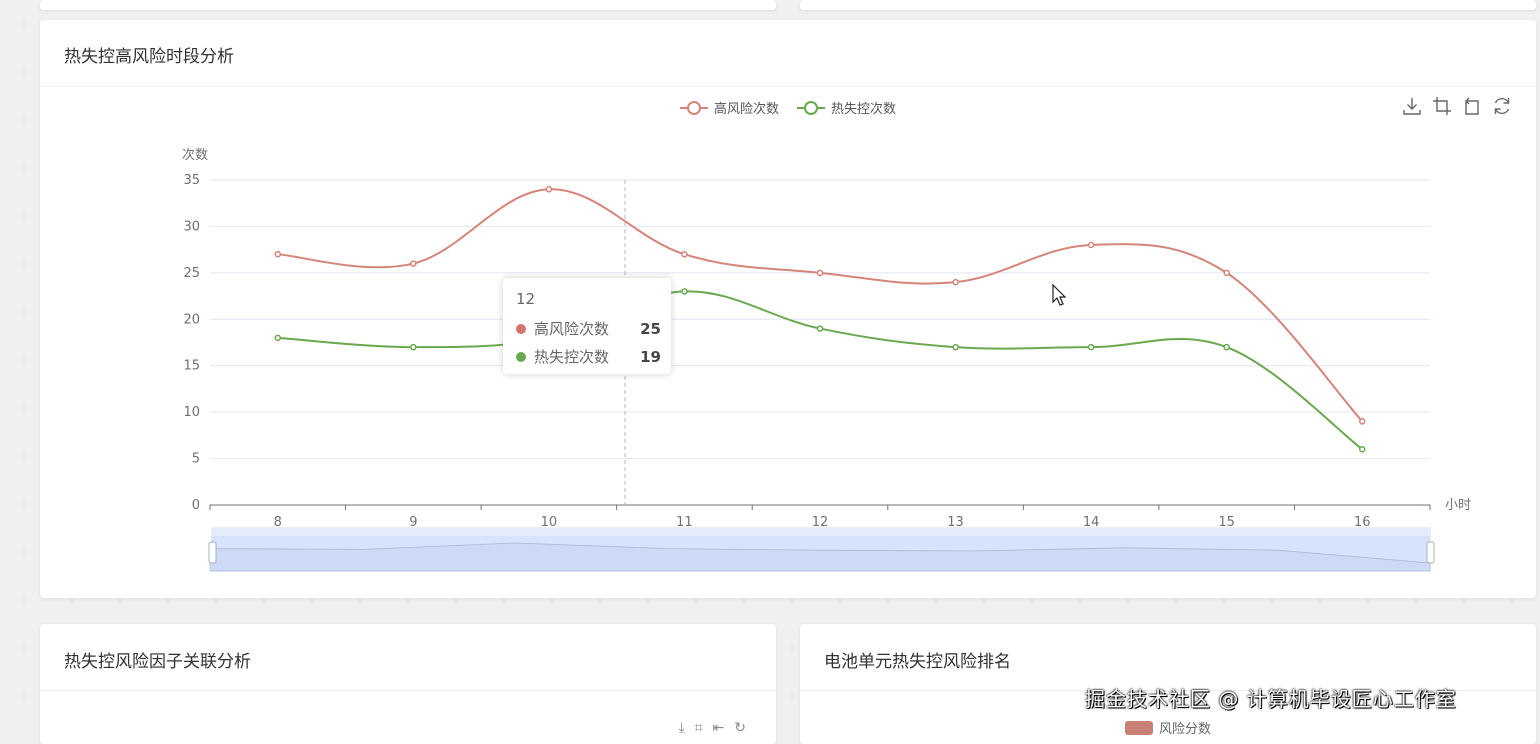 This screenshot has height=744, width=1540. Describe the element at coordinates (1412, 106) in the screenshot. I see `save-as-image-icon` at that location.